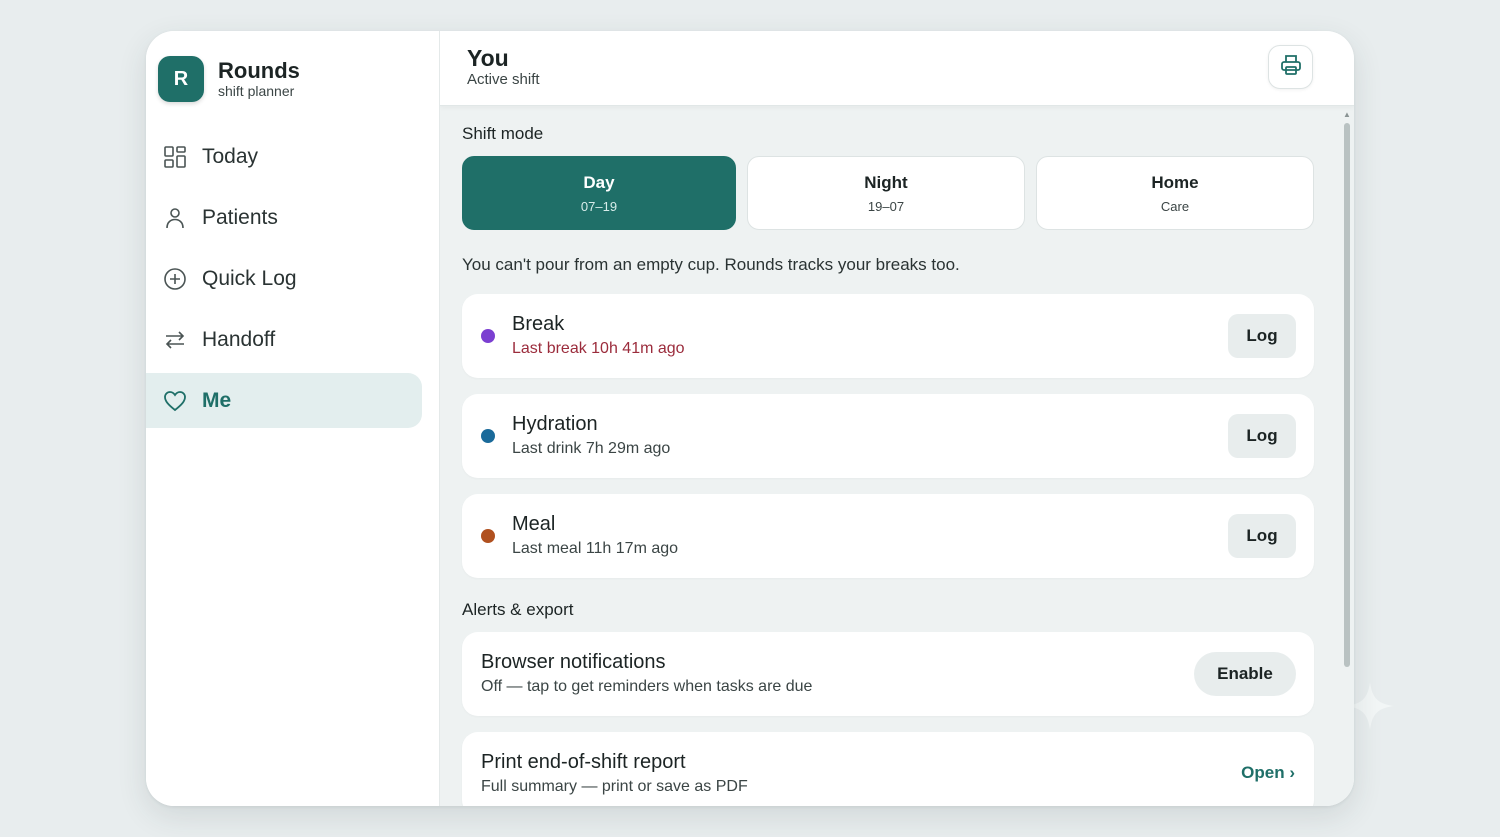  Describe the element at coordinates (583, 762) in the screenshot. I see `report-title: Print end-of-shift report` at that location.